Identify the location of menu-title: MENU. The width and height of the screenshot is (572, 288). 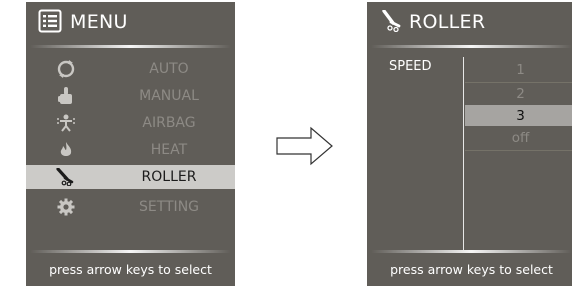
(99, 22).